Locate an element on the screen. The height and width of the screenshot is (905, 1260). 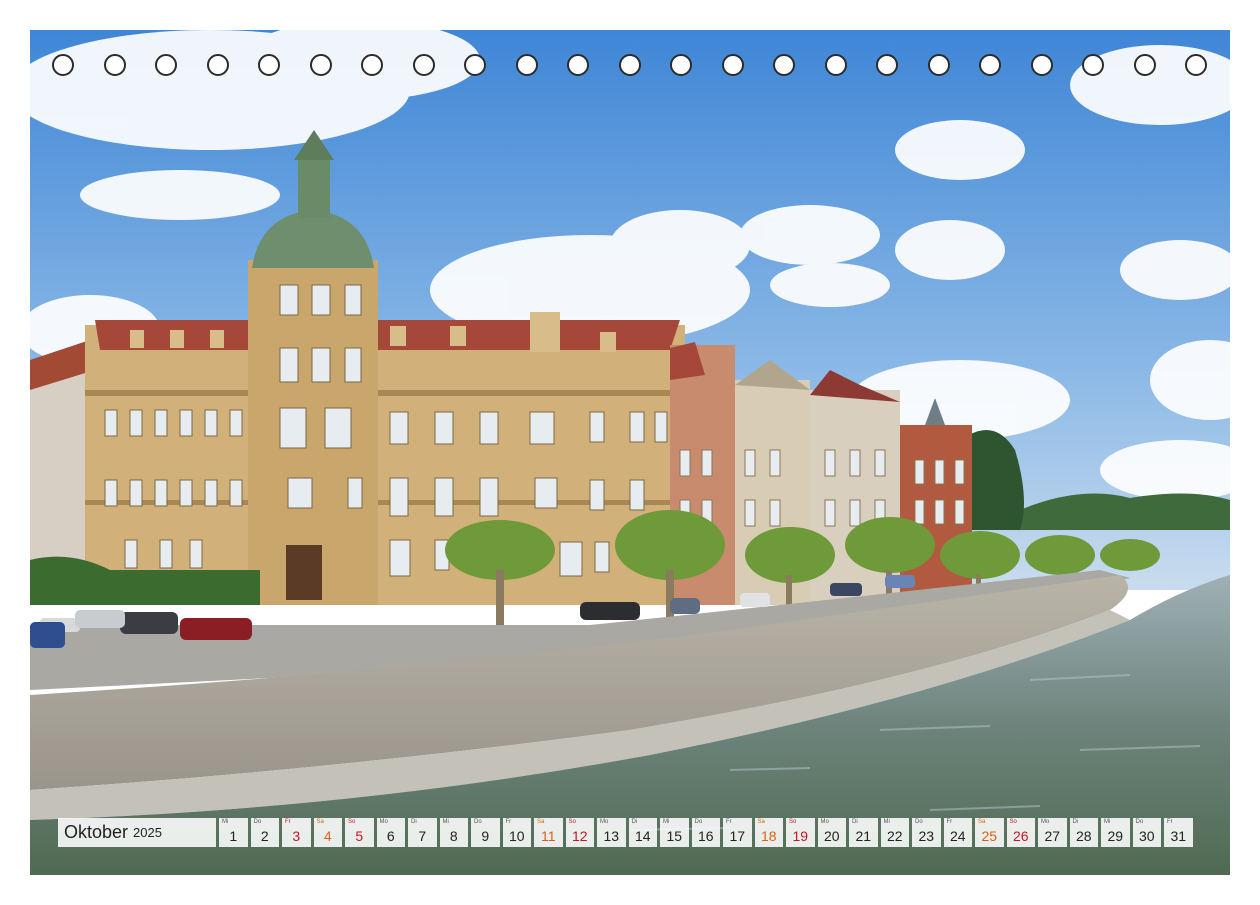
day-number: 5 is located at coordinates (359, 836).